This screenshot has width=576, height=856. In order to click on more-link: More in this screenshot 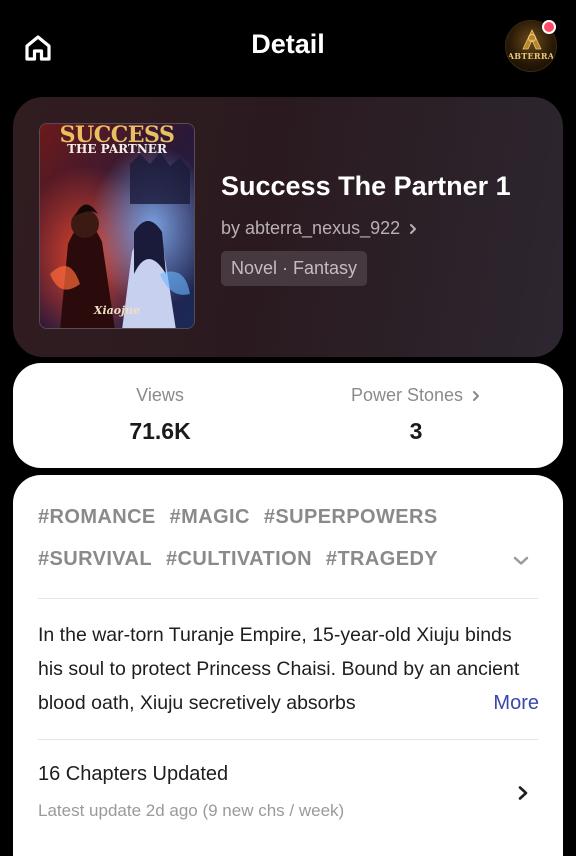, I will do `click(513, 703)`.